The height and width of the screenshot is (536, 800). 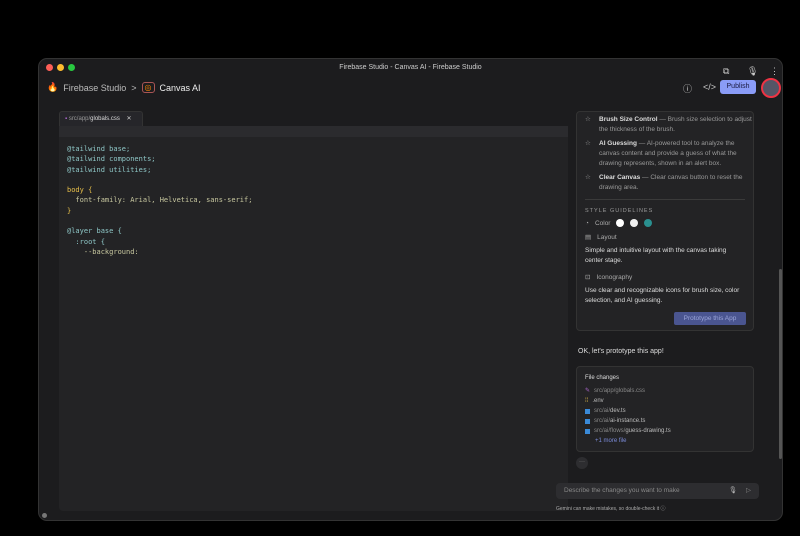 I want to click on file-item: src/ai/ai-instance.ts, so click(x=669, y=421).